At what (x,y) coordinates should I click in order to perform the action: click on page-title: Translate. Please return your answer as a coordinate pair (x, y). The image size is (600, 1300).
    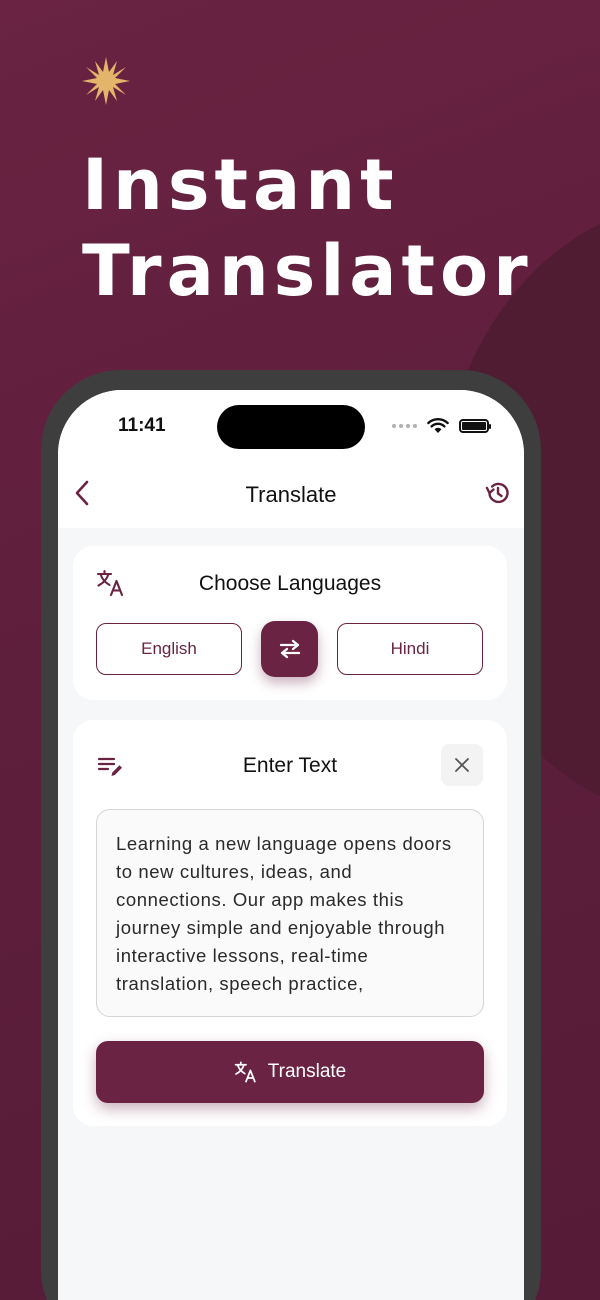
    Looking at the image, I should click on (291, 494).